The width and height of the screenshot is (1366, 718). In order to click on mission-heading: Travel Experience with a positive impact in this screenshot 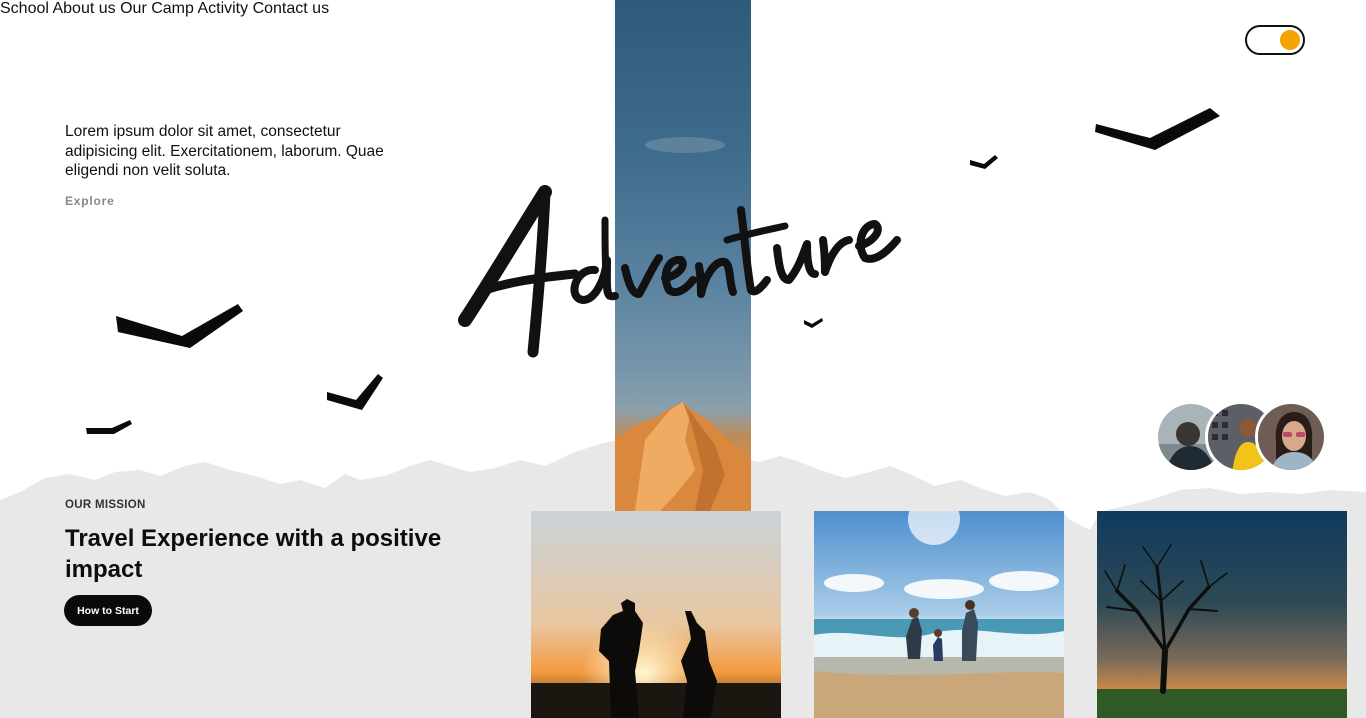, I will do `click(253, 554)`.